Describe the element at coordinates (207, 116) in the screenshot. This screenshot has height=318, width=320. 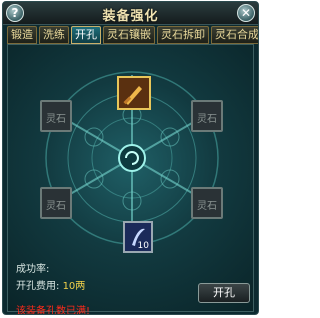
I see `socket-slot-top-right: 灵石` at that location.